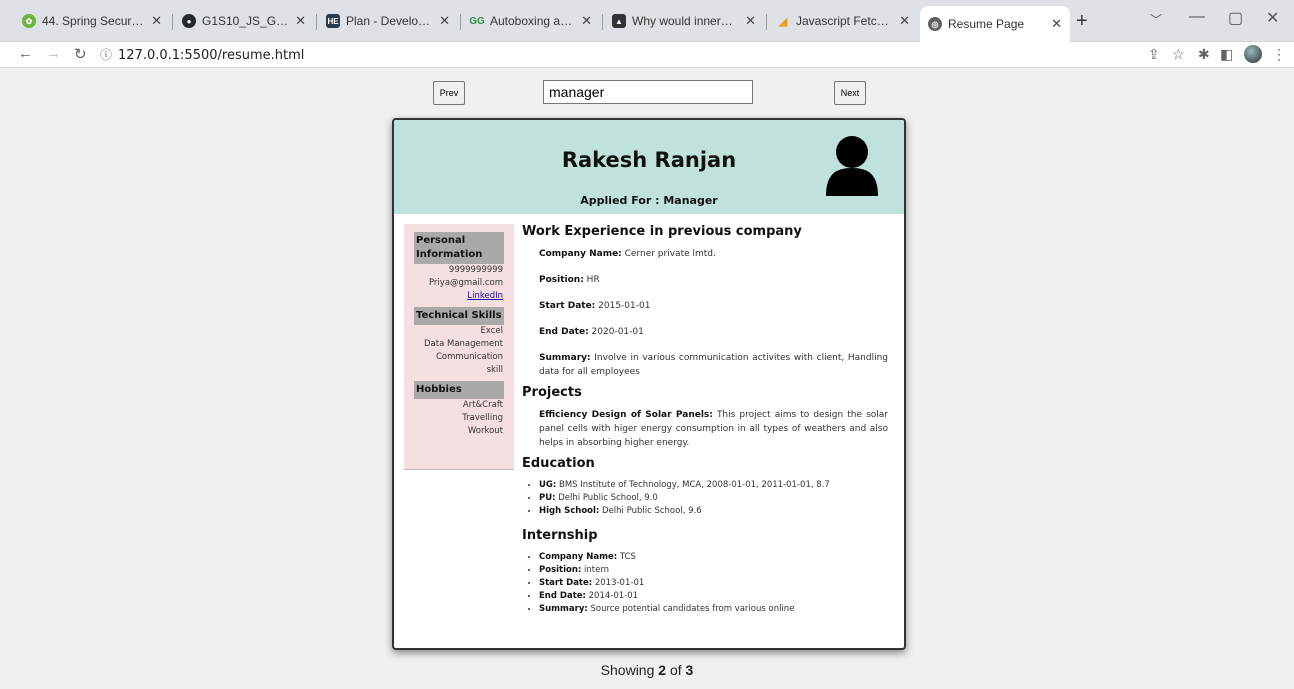 Image resolution: width=1294 pixels, height=689 pixels. Describe the element at coordinates (333, 21) in the screenshot. I see `hackerearth-icon: HE` at that location.